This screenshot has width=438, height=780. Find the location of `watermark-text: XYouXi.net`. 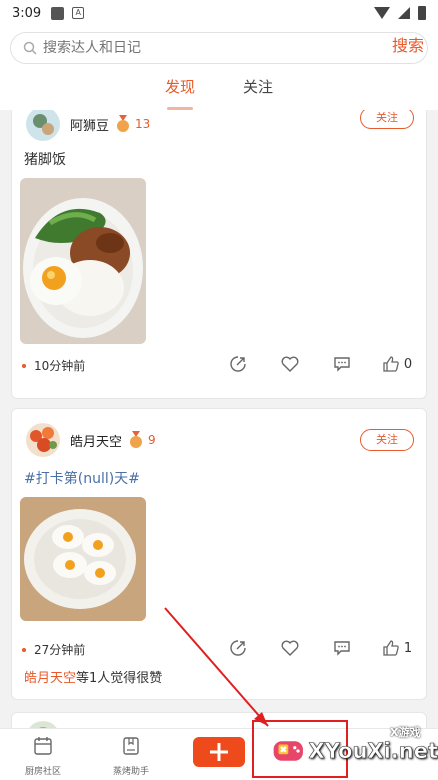

watermark-text: XYouXi.net is located at coordinates (373, 751).